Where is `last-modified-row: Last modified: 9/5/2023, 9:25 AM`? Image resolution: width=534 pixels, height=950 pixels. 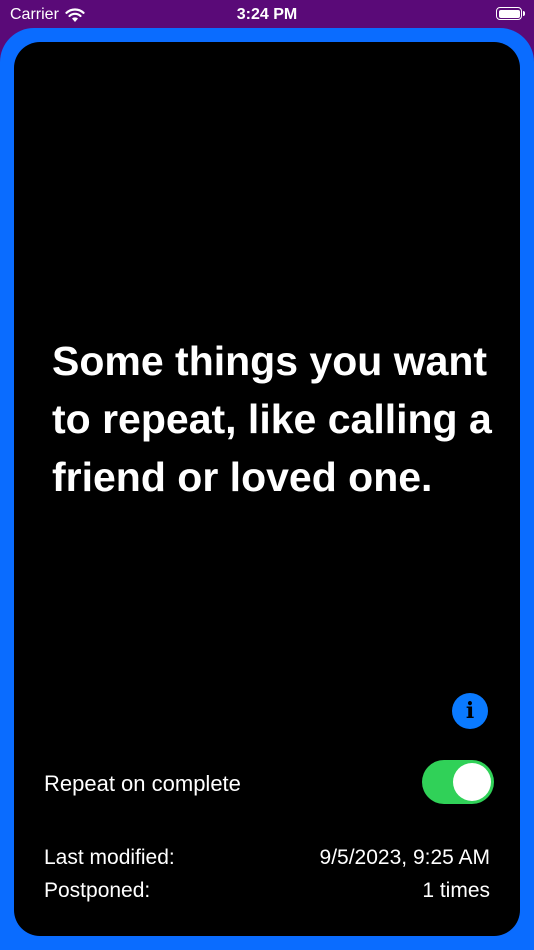
last-modified-row: Last modified: 9/5/2023, 9:25 AM is located at coordinates (267, 858).